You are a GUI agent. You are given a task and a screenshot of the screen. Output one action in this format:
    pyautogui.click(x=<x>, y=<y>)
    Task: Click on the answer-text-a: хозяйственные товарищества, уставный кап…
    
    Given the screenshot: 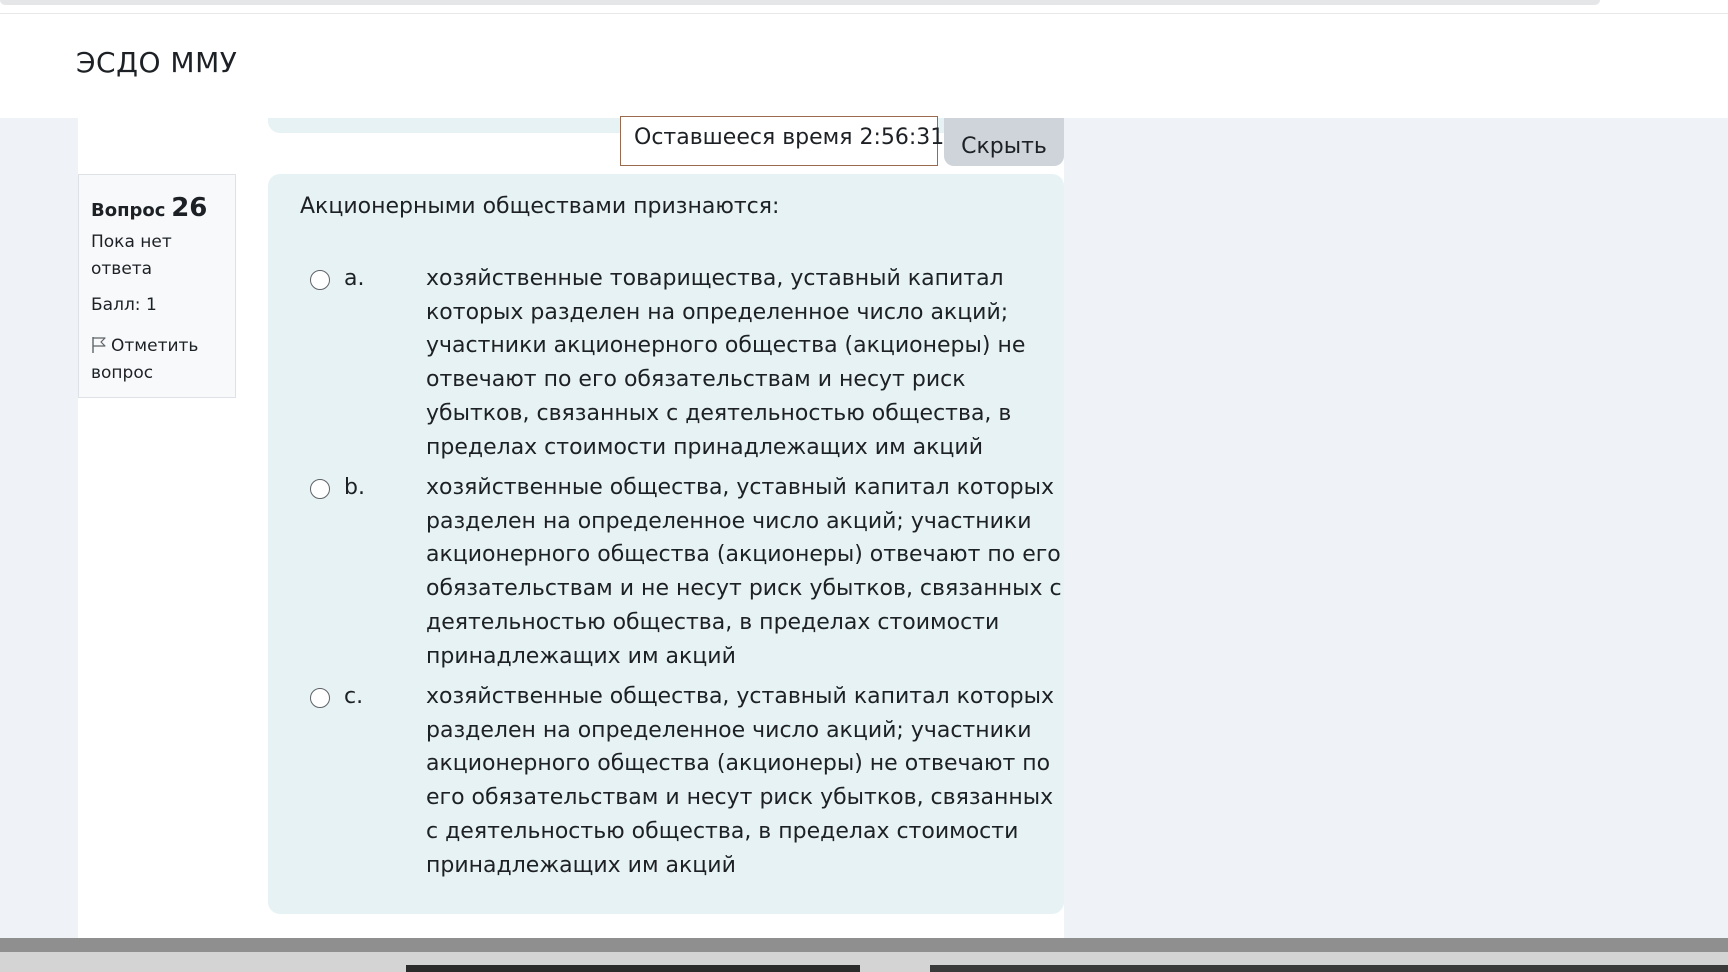 What is the action you would take?
    pyautogui.click(x=726, y=363)
    